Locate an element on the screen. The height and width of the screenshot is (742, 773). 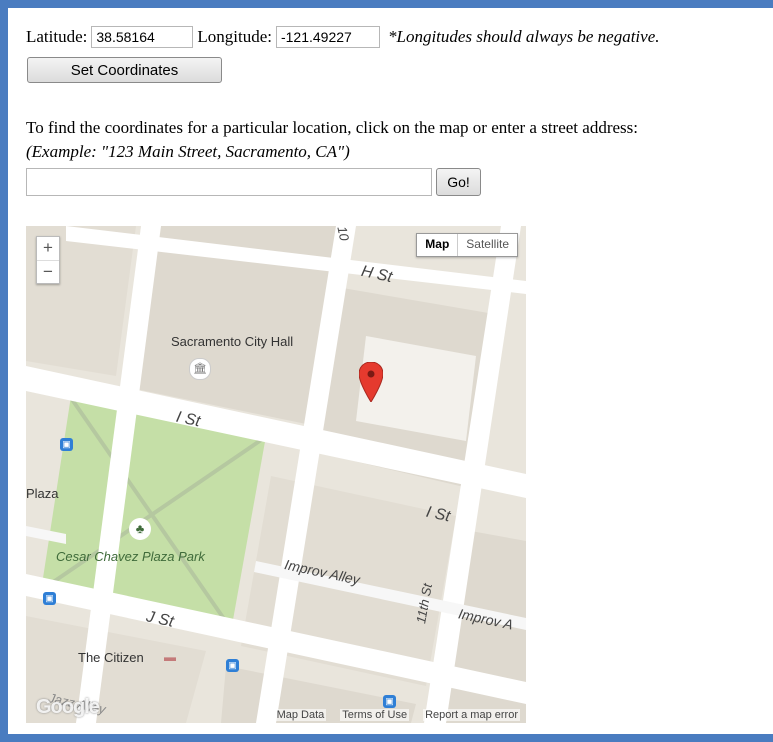
map-footer: Map Data Terms of Use Report a map error is located at coordinates (397, 715).